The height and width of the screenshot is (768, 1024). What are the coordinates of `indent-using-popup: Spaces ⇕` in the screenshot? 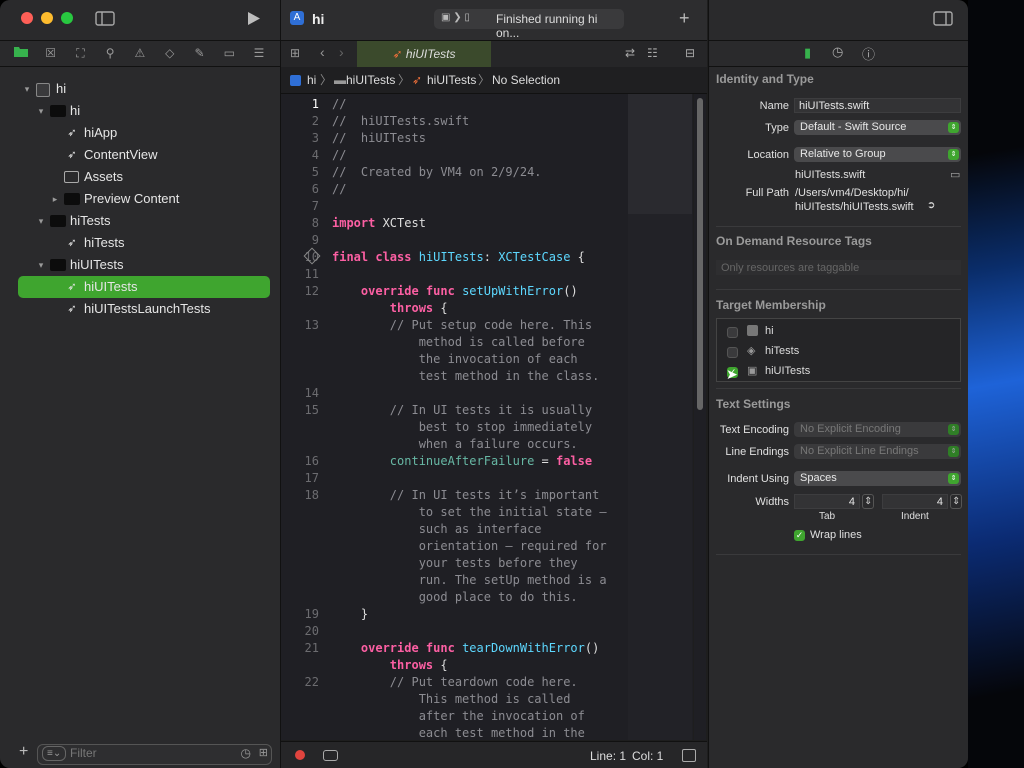 It's located at (877, 478).